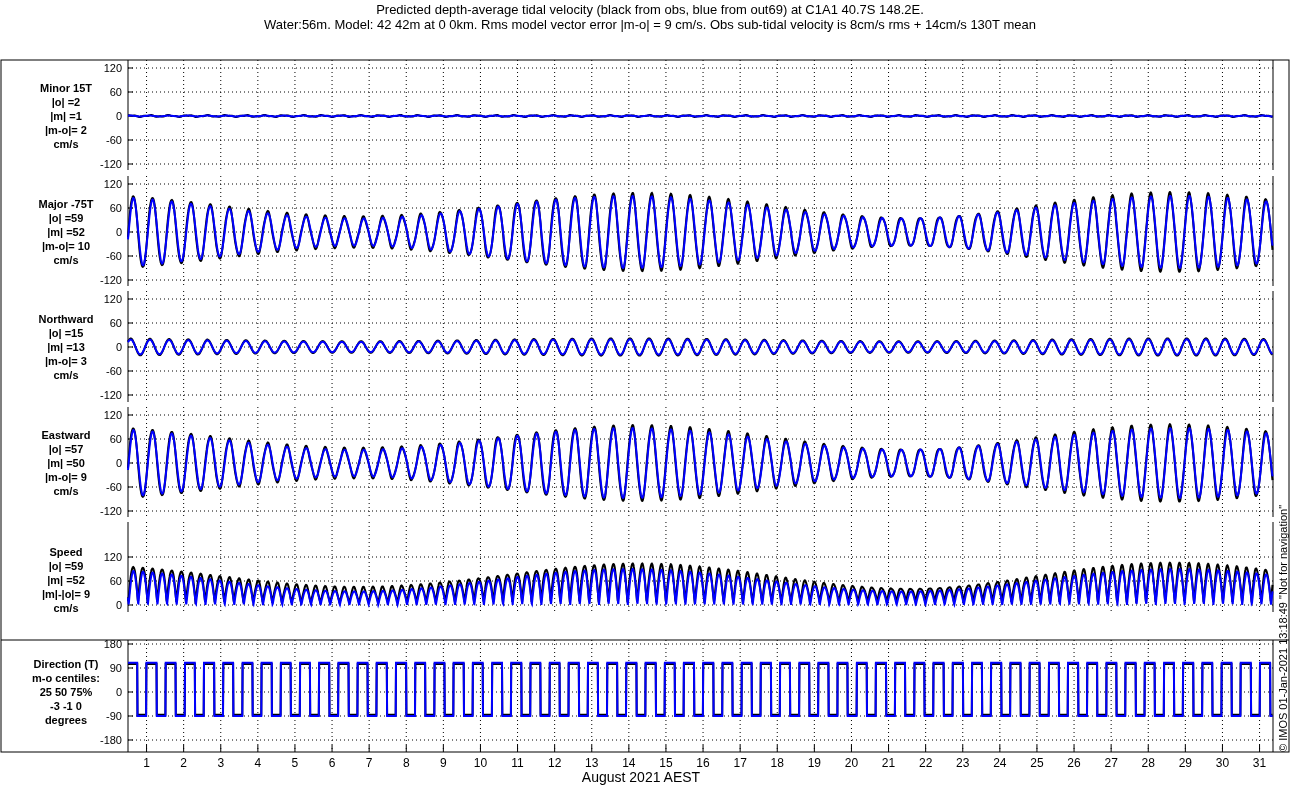 Image resolution: width=1300 pixels, height=800 pixels. What do you see at coordinates (66, 706) in the screenshot?
I see `panel-label: -3 -1 0` at bounding box center [66, 706].